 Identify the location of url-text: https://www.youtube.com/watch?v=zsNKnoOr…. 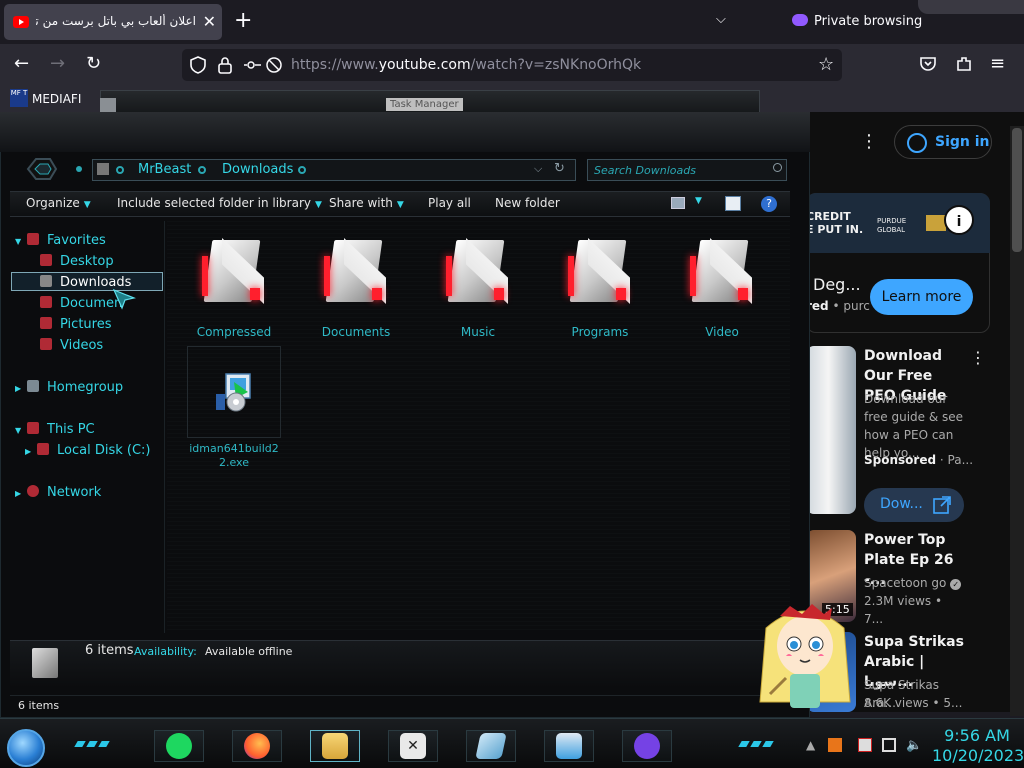
(466, 65).